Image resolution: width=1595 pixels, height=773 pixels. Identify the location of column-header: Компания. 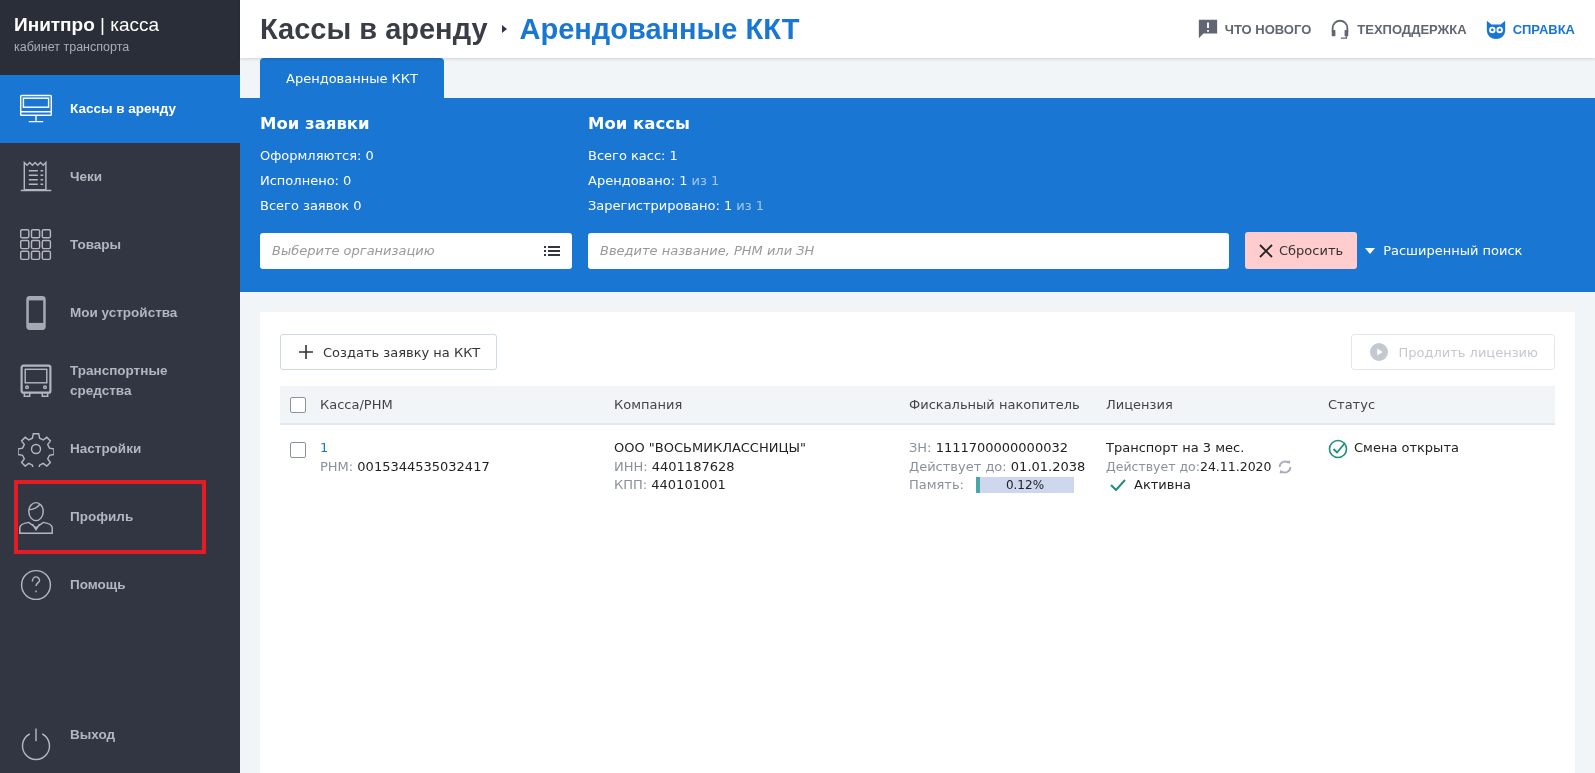
(649, 404).